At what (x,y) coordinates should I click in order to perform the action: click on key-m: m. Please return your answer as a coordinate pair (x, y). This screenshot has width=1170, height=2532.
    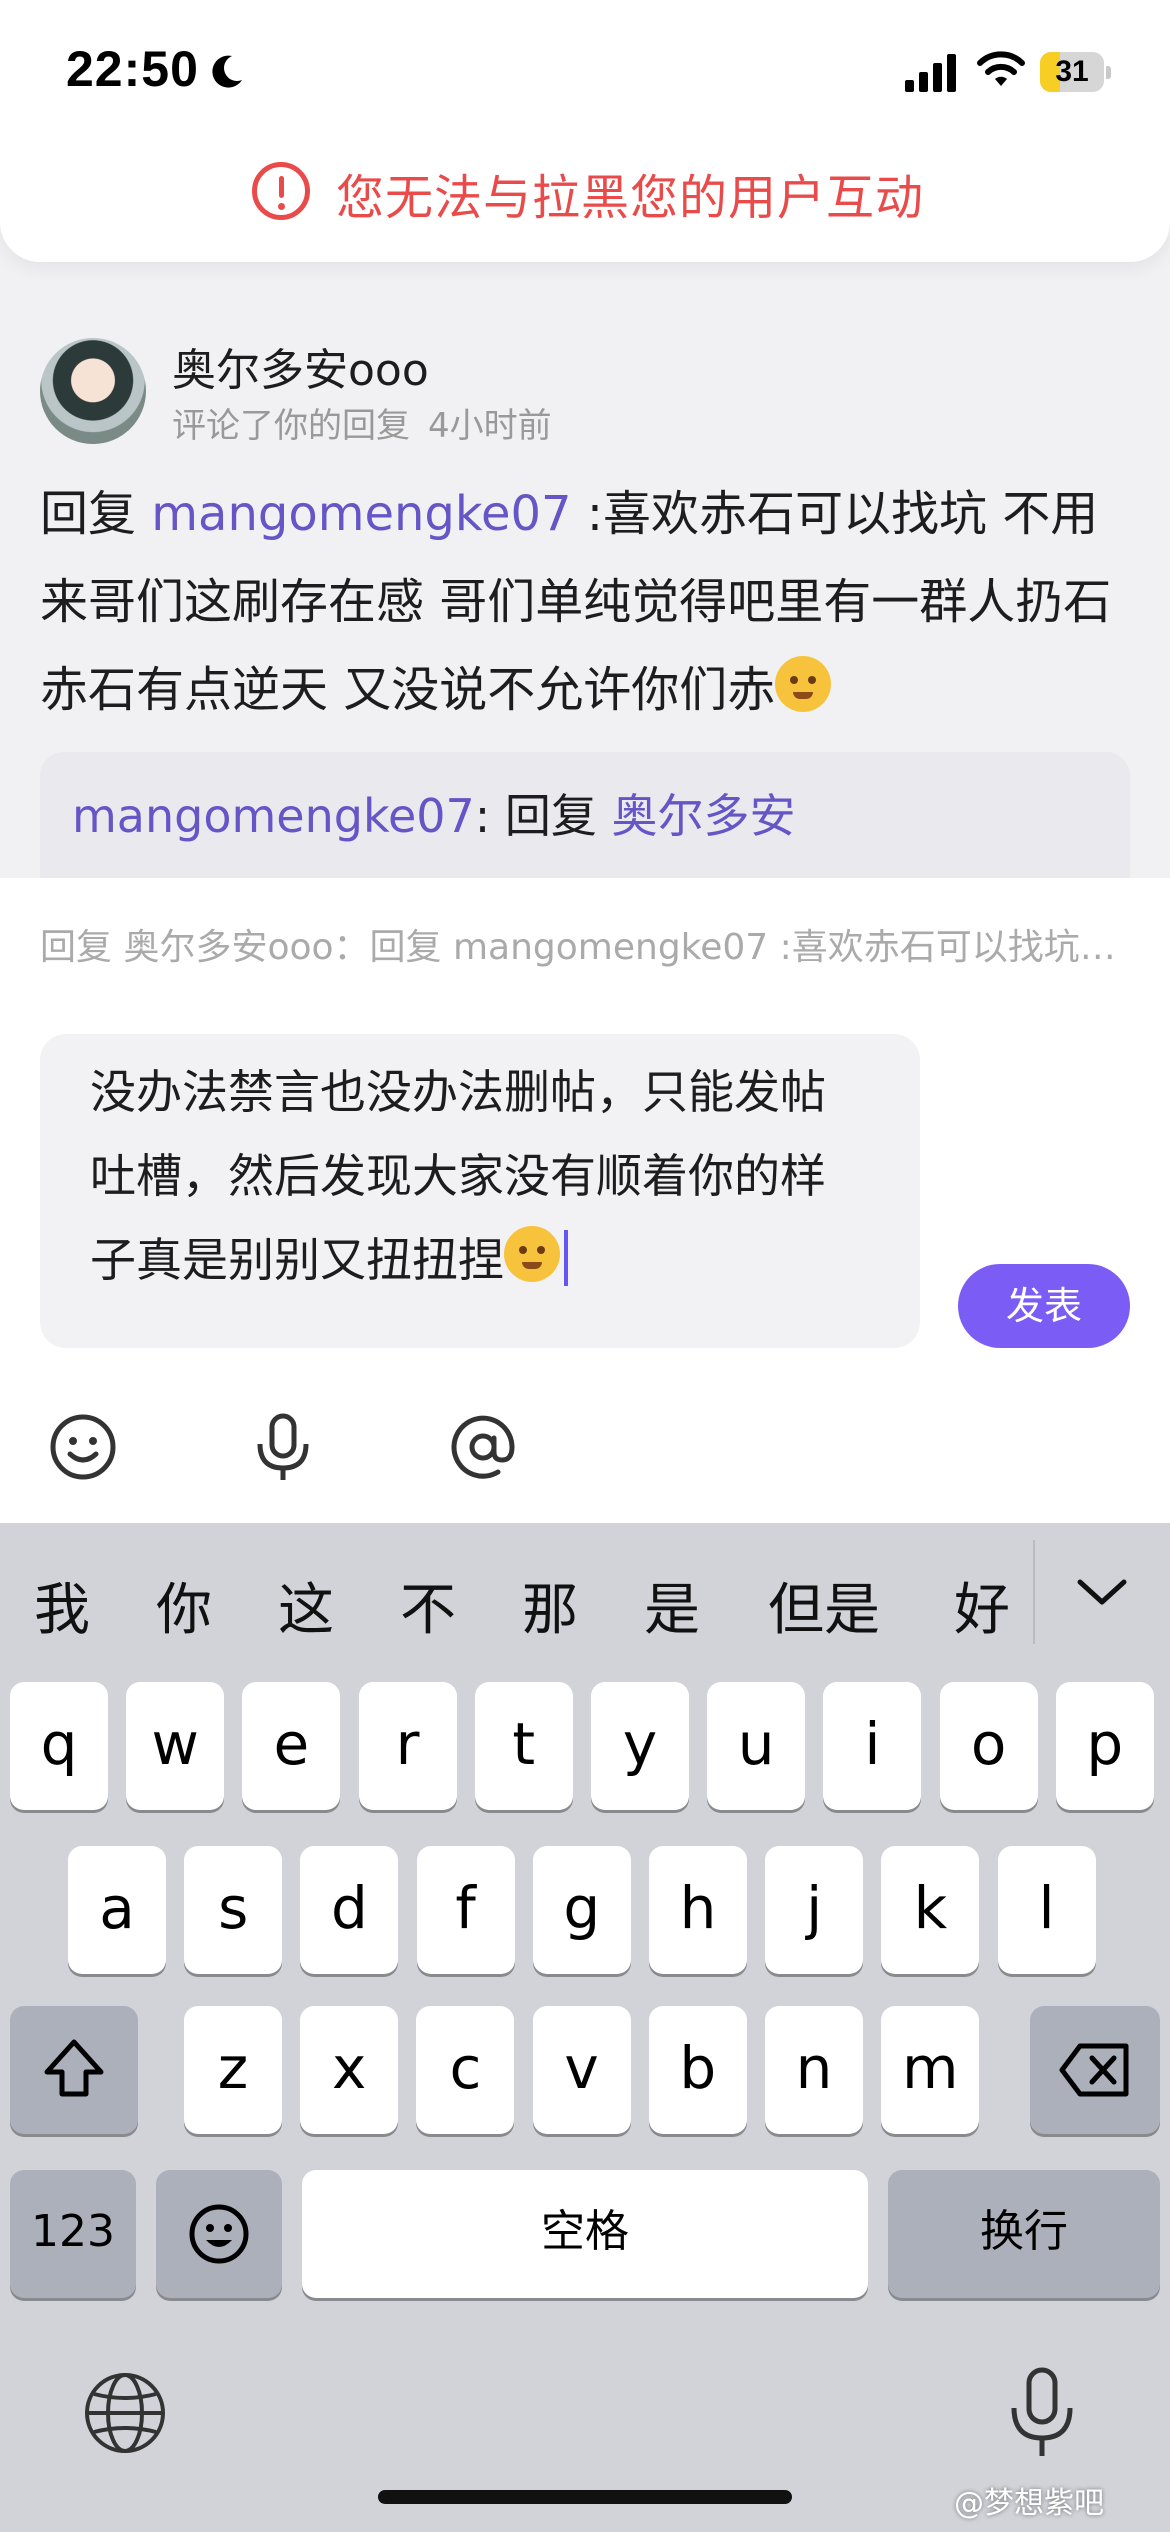
    Looking at the image, I should click on (930, 2070).